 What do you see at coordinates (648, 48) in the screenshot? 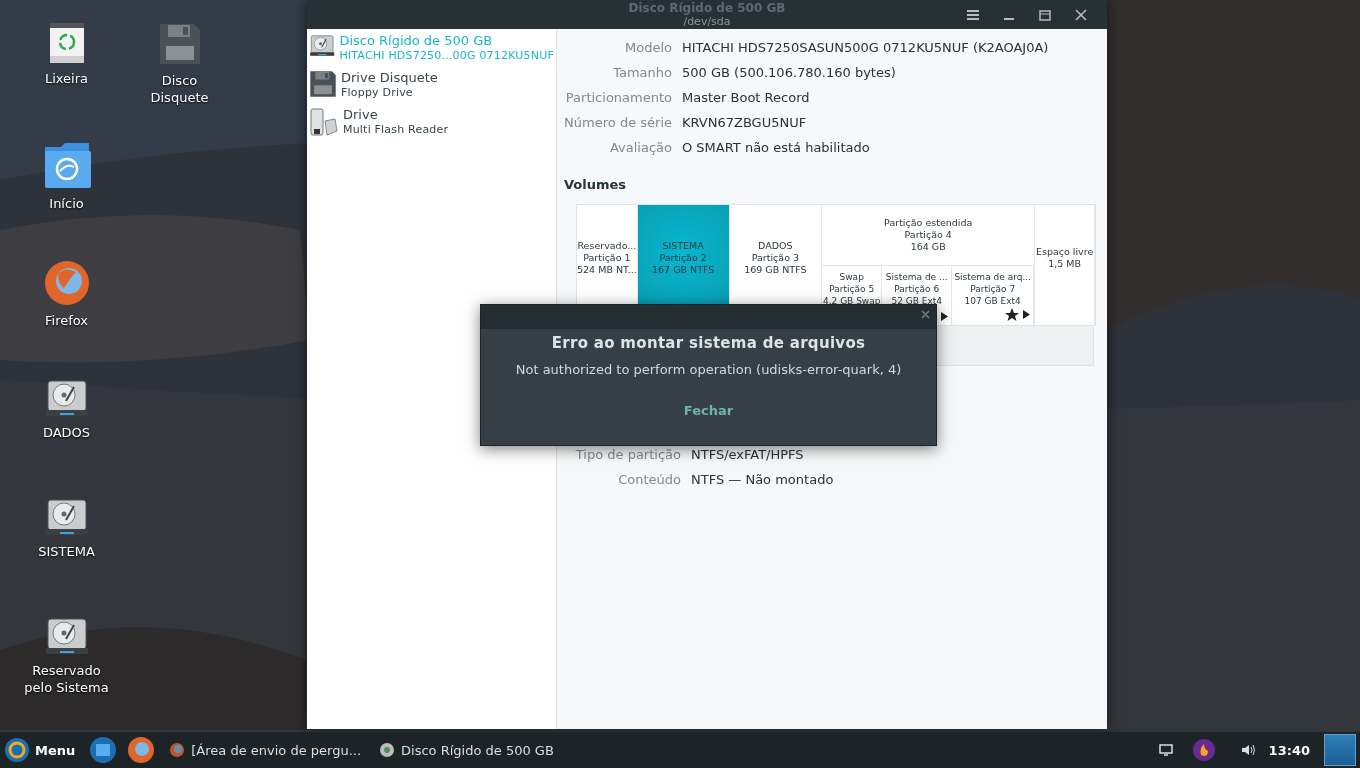
I see `property-label: Modelo` at bounding box center [648, 48].